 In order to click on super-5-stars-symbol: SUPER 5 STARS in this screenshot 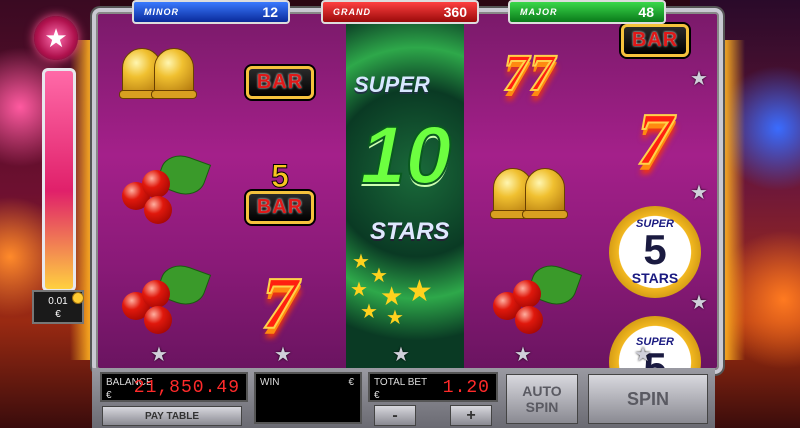, I will do `click(655, 252)`.